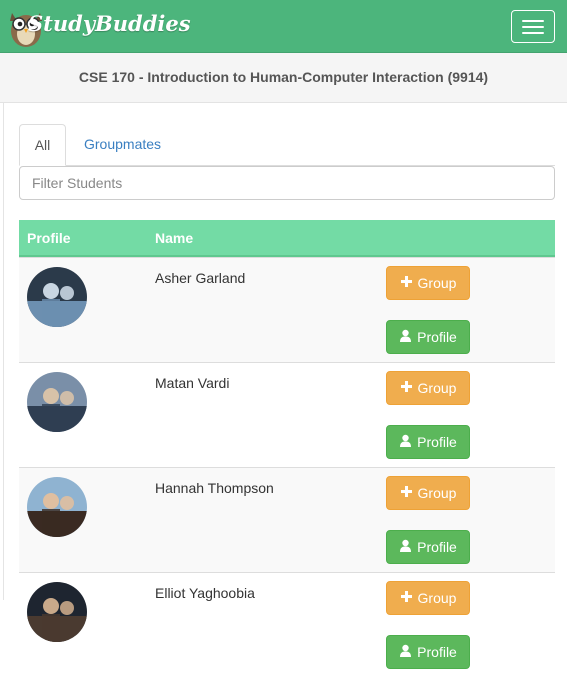 Image resolution: width=567 pixels, height=677 pixels. What do you see at coordinates (49, 238) in the screenshot?
I see `column-header-profile: Profile` at bounding box center [49, 238].